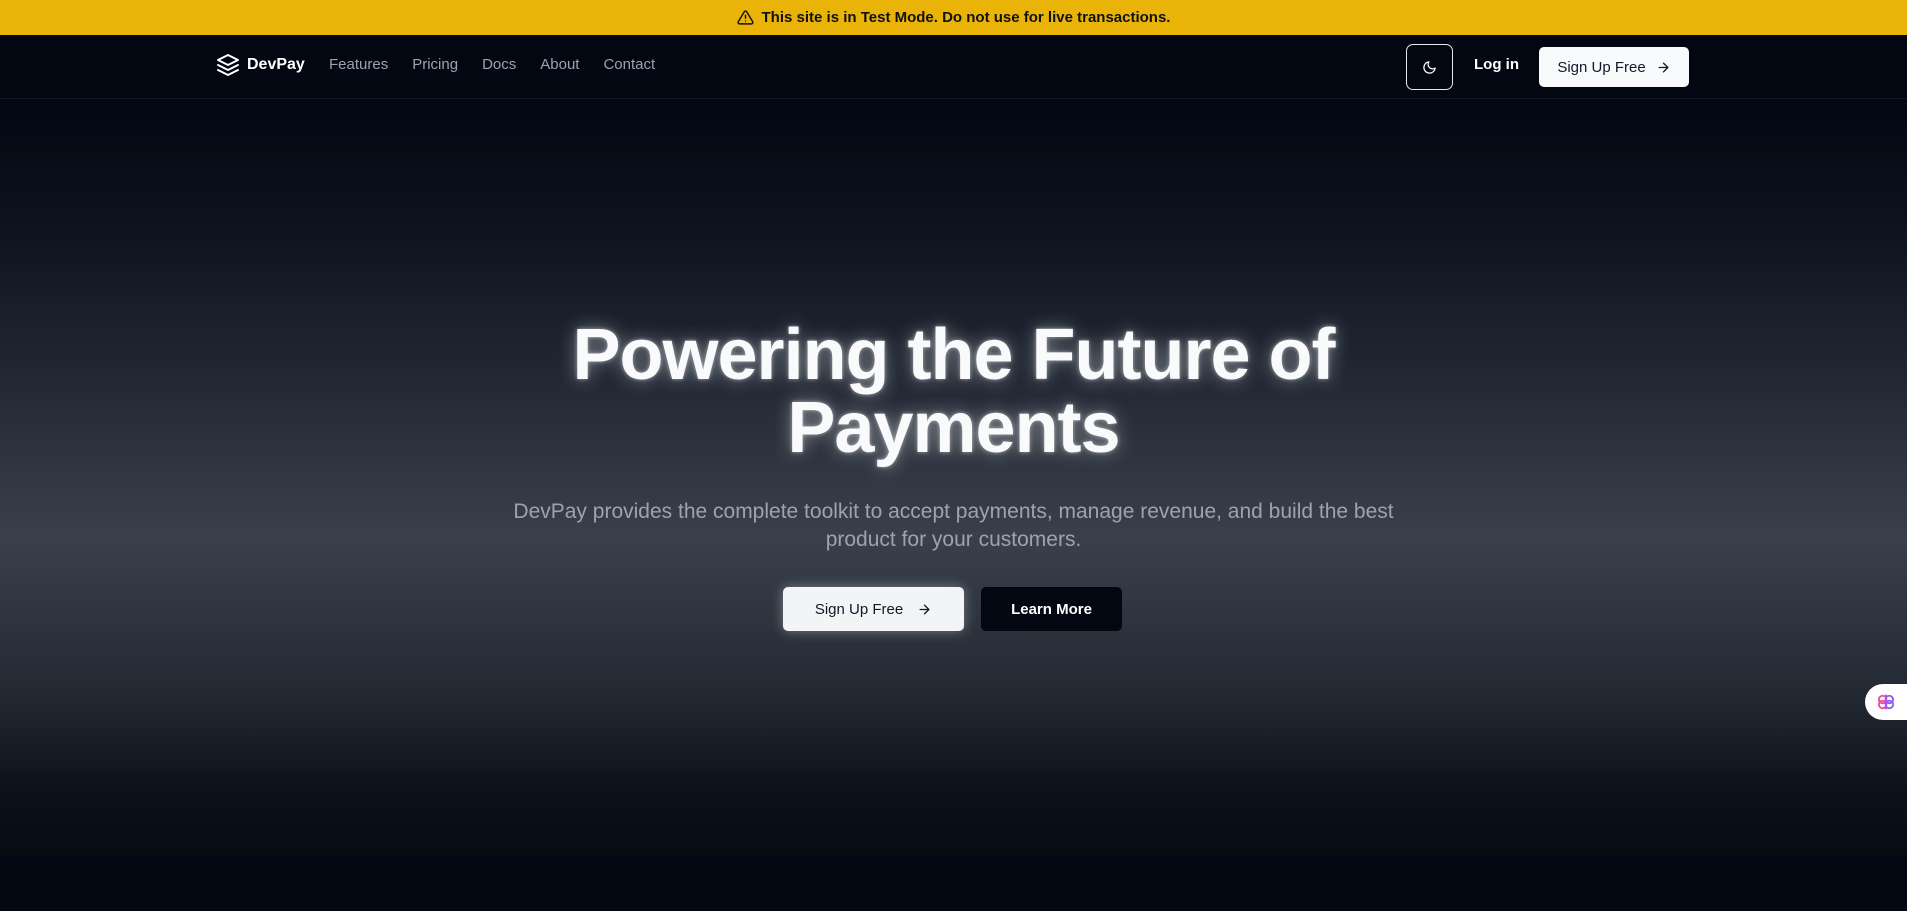 The image size is (1907, 911). I want to click on hero-title-line-2: Payments, so click(953, 428).